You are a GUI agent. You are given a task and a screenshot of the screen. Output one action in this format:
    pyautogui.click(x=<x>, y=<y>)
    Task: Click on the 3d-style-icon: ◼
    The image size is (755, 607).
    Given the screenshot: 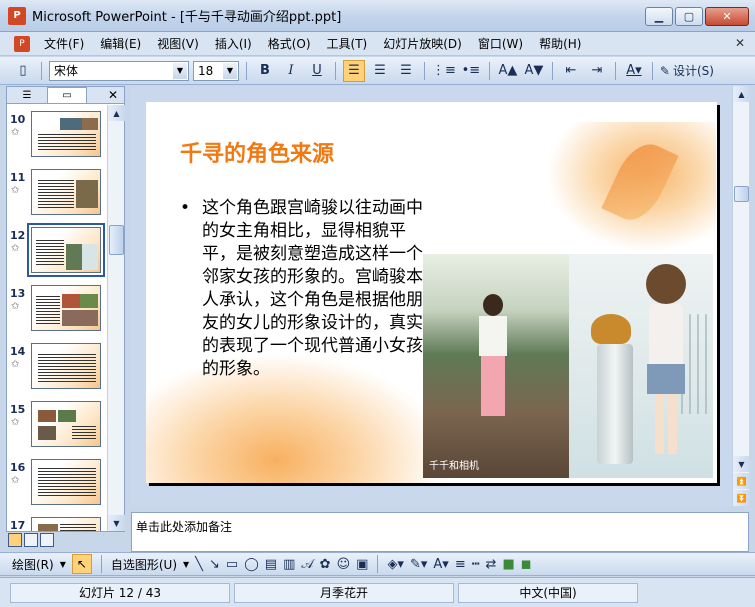 What is the action you would take?
    pyautogui.click(x=526, y=564)
    